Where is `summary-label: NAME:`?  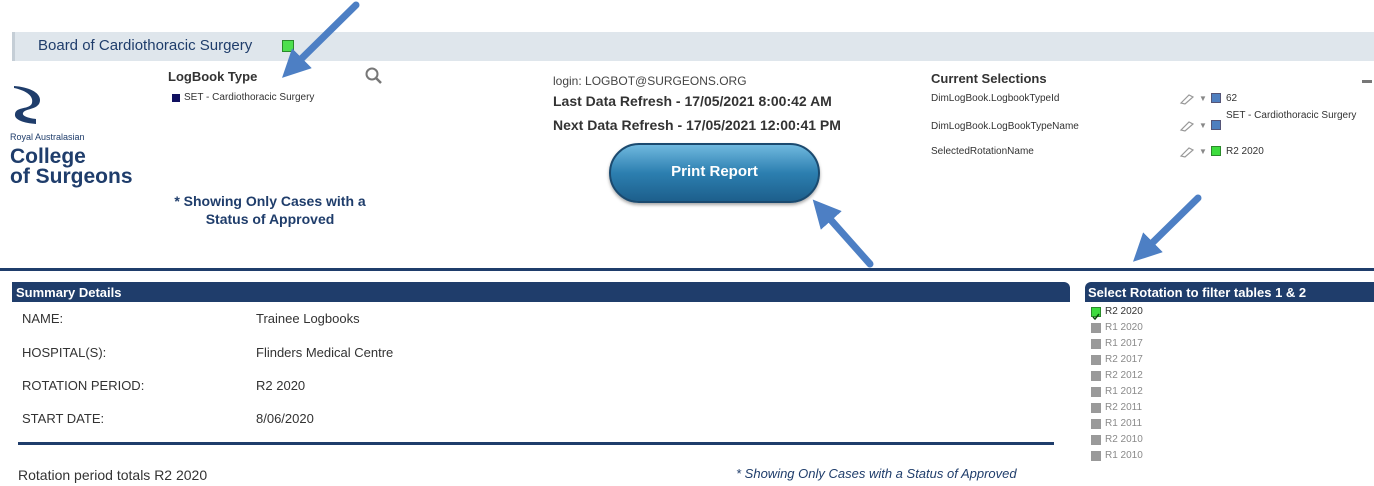 summary-label: NAME: is located at coordinates (43, 318).